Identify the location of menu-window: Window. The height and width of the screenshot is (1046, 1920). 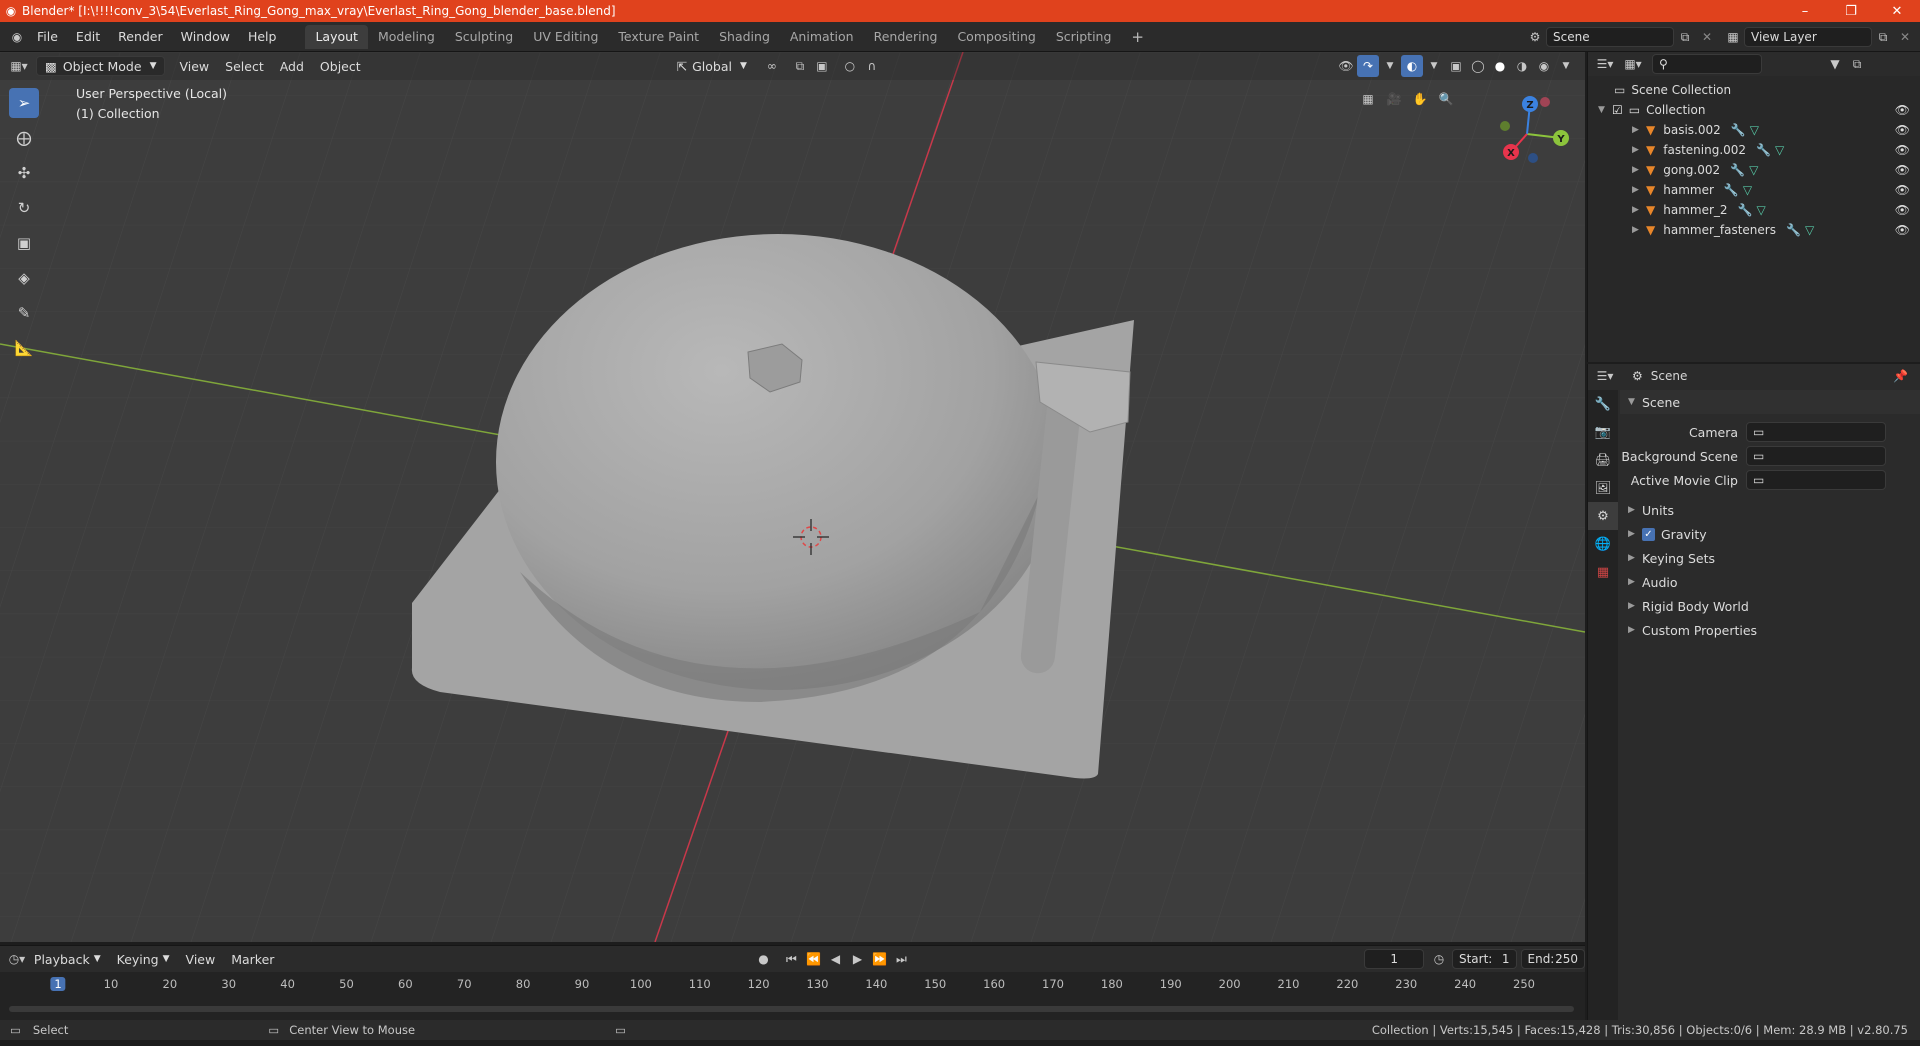
(205, 36).